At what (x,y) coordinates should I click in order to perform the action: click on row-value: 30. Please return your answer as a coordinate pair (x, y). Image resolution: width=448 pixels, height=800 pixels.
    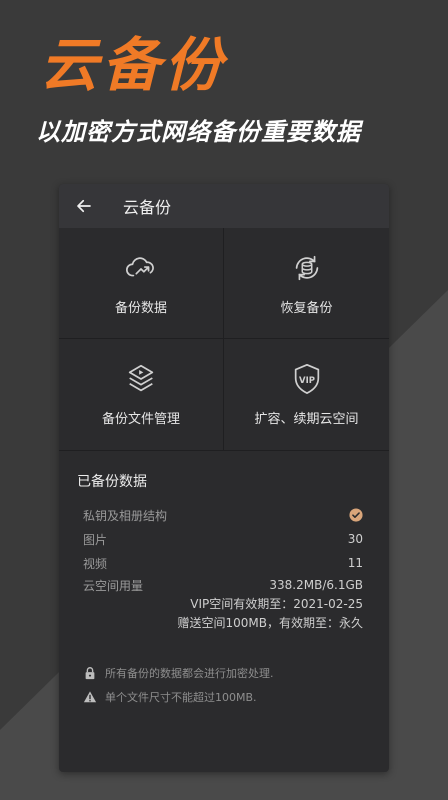
    Looking at the image, I should click on (355, 539).